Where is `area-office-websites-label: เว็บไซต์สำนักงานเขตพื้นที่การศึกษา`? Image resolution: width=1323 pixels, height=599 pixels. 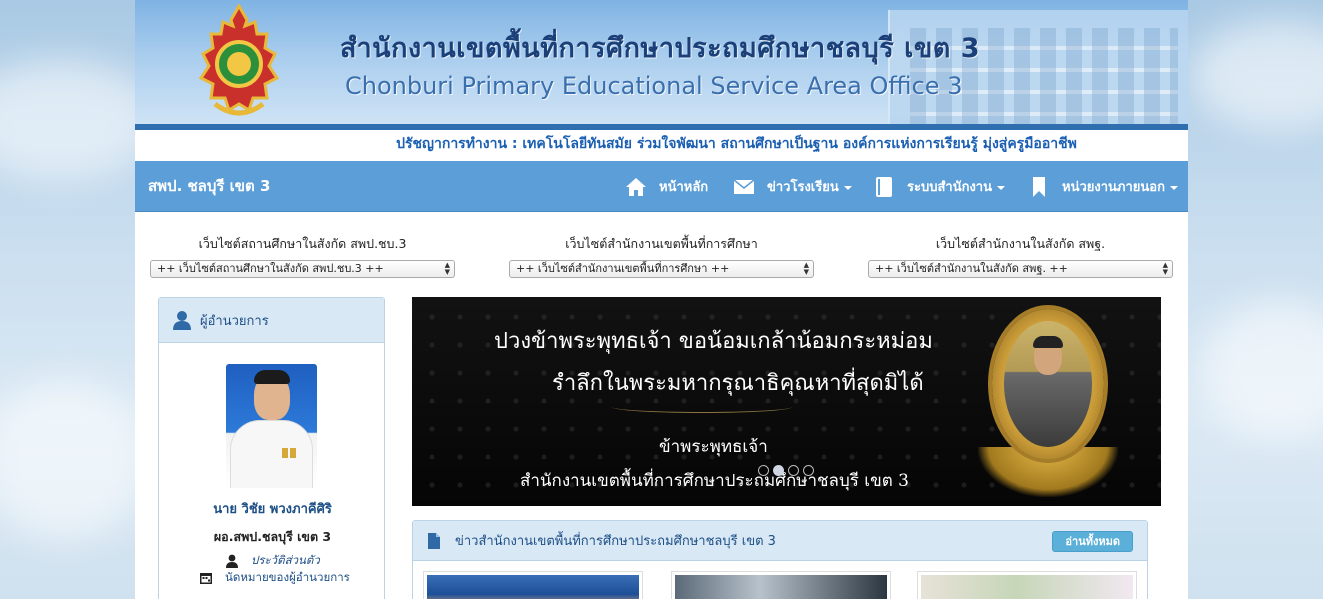
area-office-websites-label: เว็บไซต์สำนักงานเขตพื้นที่การศึกษา is located at coordinates (661, 243).